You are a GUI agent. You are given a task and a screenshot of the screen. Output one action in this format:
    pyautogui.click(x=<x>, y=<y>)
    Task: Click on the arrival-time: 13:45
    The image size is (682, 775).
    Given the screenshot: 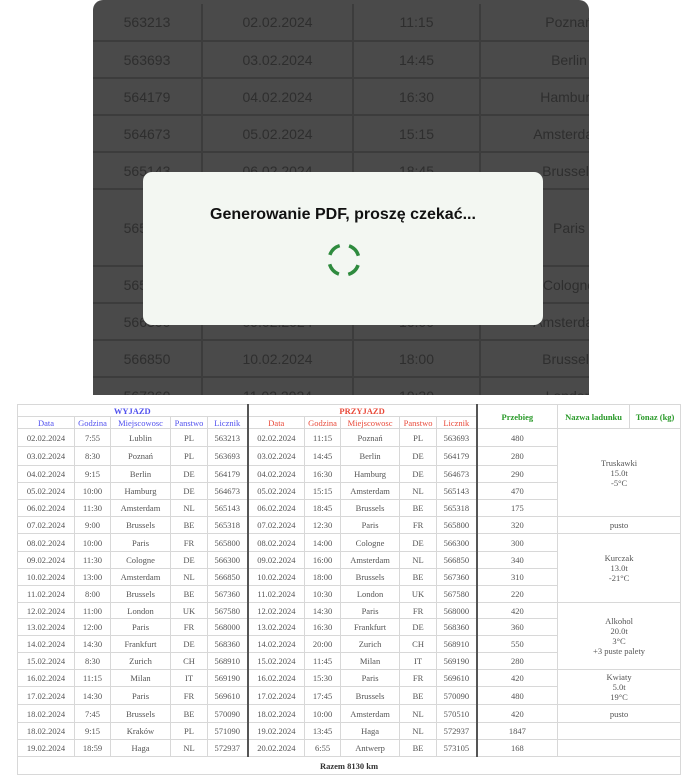 What is the action you would take?
    pyautogui.click(x=323, y=731)
    